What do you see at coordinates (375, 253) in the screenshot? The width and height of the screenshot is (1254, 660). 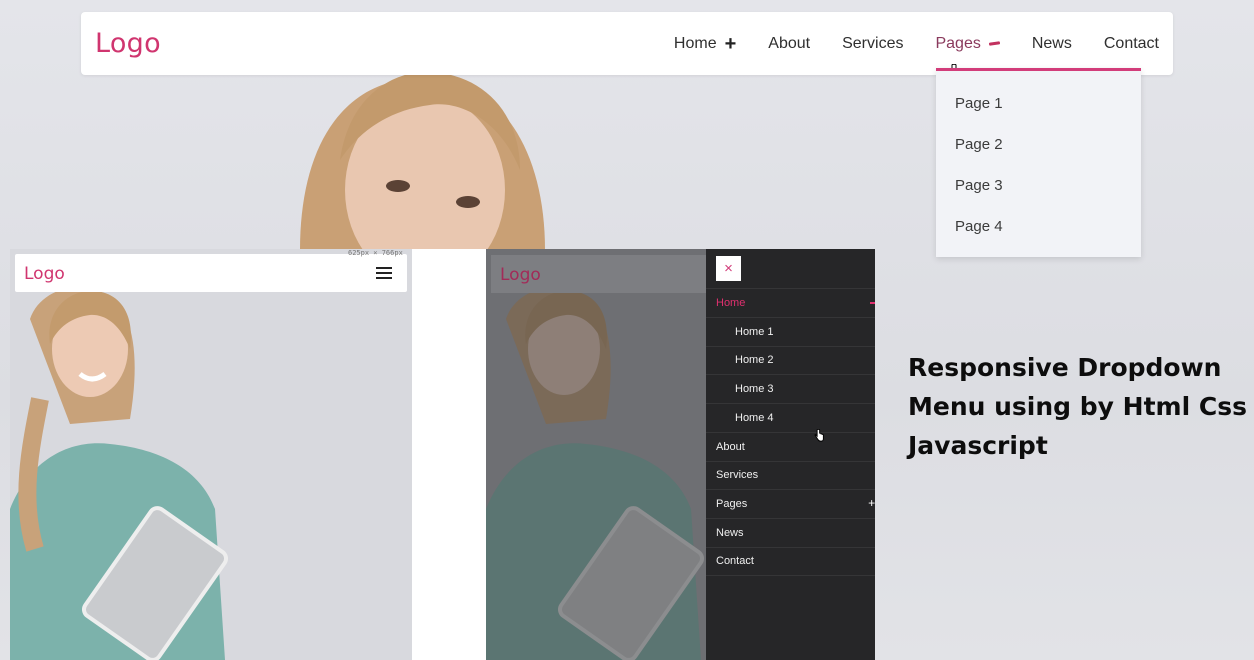 I see `viewport-size-label: 625px × 766px` at bounding box center [375, 253].